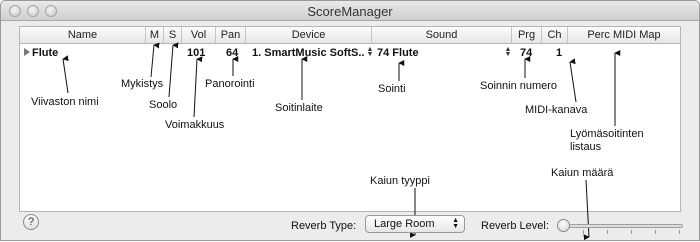  What do you see at coordinates (559, 53) in the screenshot?
I see `channel-cell: 1` at bounding box center [559, 53].